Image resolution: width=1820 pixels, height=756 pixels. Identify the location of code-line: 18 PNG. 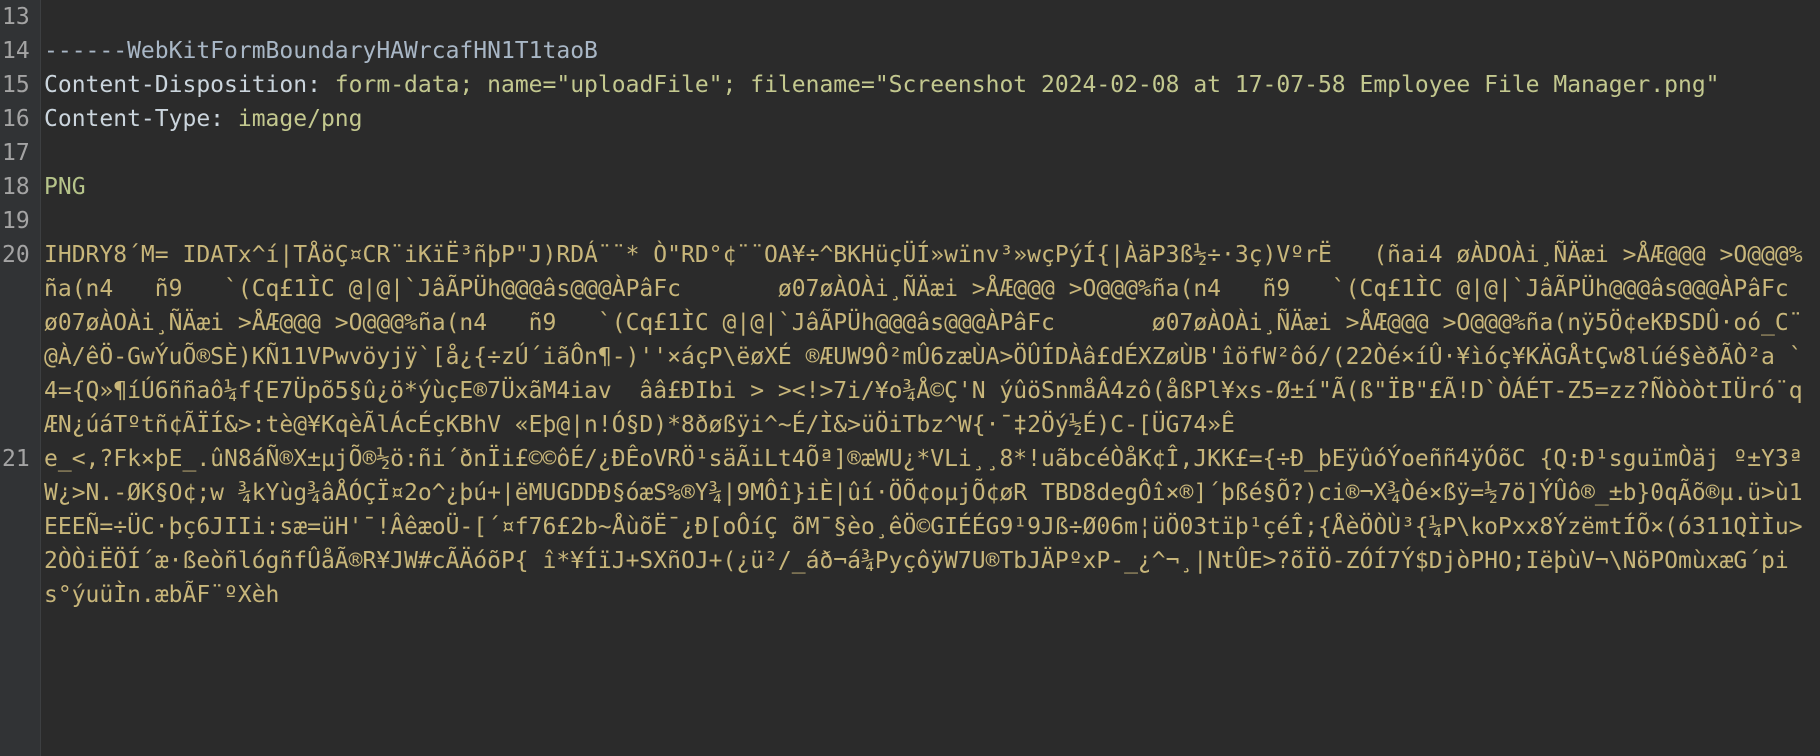
(910, 187).